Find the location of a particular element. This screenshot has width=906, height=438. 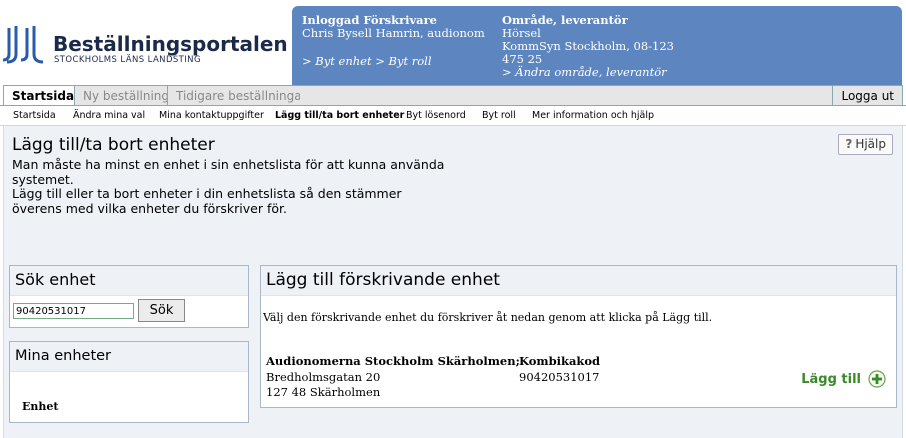

subnav-kontaktuppgifter: Mina kontaktuppgifter is located at coordinates (211, 115).